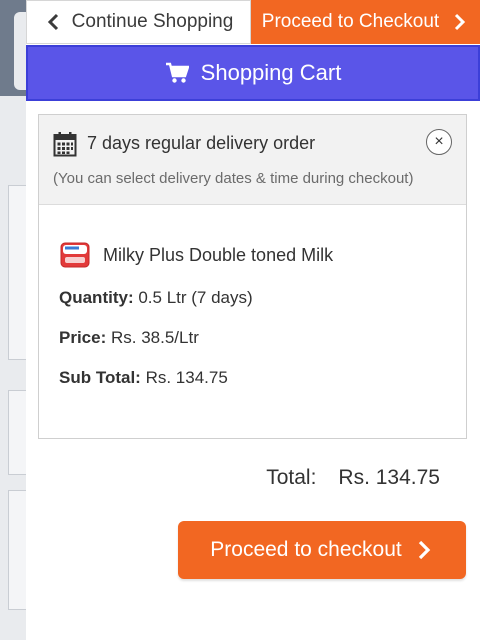  I want to click on price-row: Price: Rs. 38.5/Ltr, so click(129, 338).